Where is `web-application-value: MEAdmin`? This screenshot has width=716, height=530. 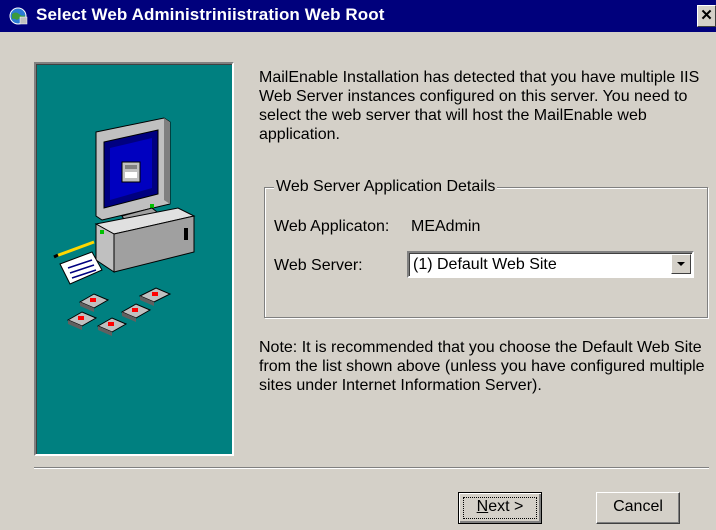 web-application-value: MEAdmin is located at coordinates (446, 226).